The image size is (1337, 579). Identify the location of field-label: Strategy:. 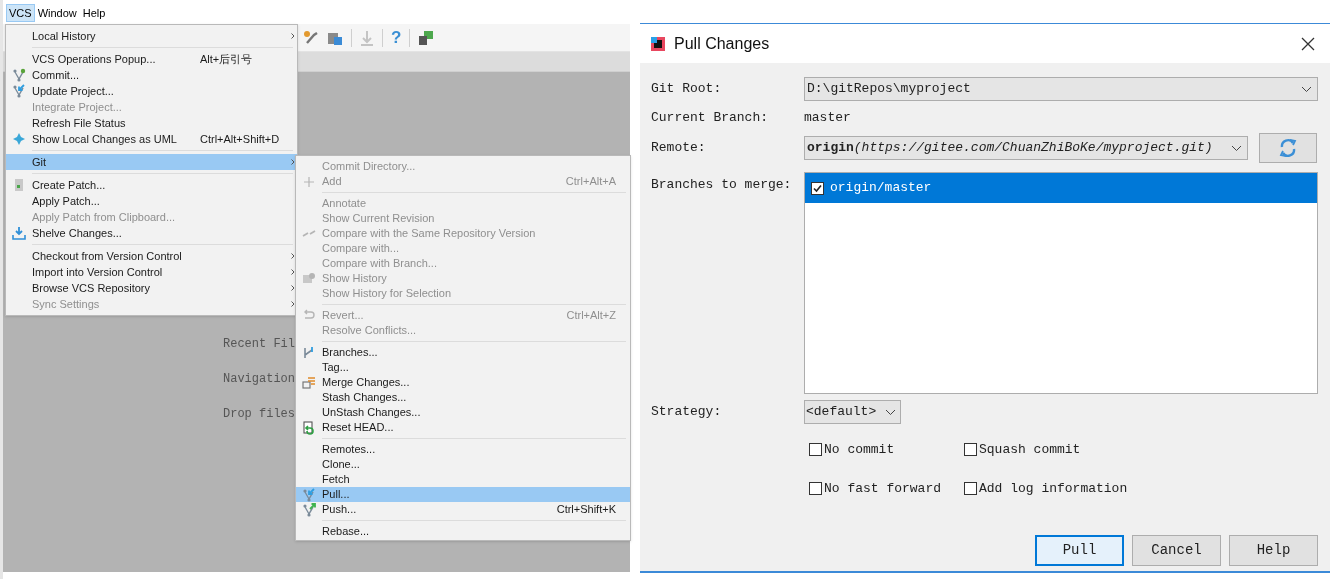
(687, 412).